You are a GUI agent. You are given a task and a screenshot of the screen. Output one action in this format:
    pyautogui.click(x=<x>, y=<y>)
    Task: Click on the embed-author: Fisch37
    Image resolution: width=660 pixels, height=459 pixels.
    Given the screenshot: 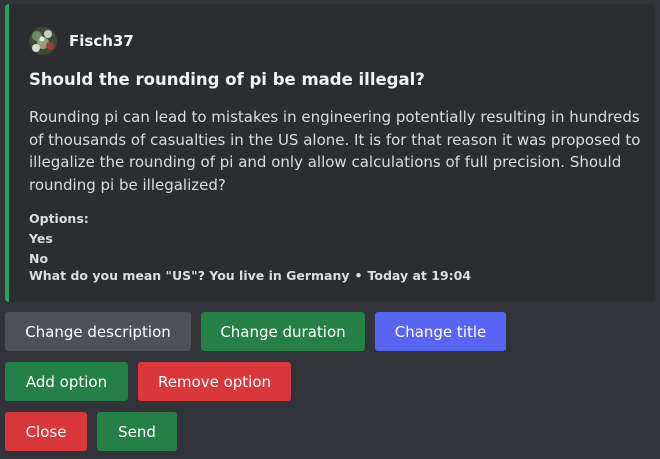 What is the action you would take?
    pyautogui.click(x=81, y=41)
    